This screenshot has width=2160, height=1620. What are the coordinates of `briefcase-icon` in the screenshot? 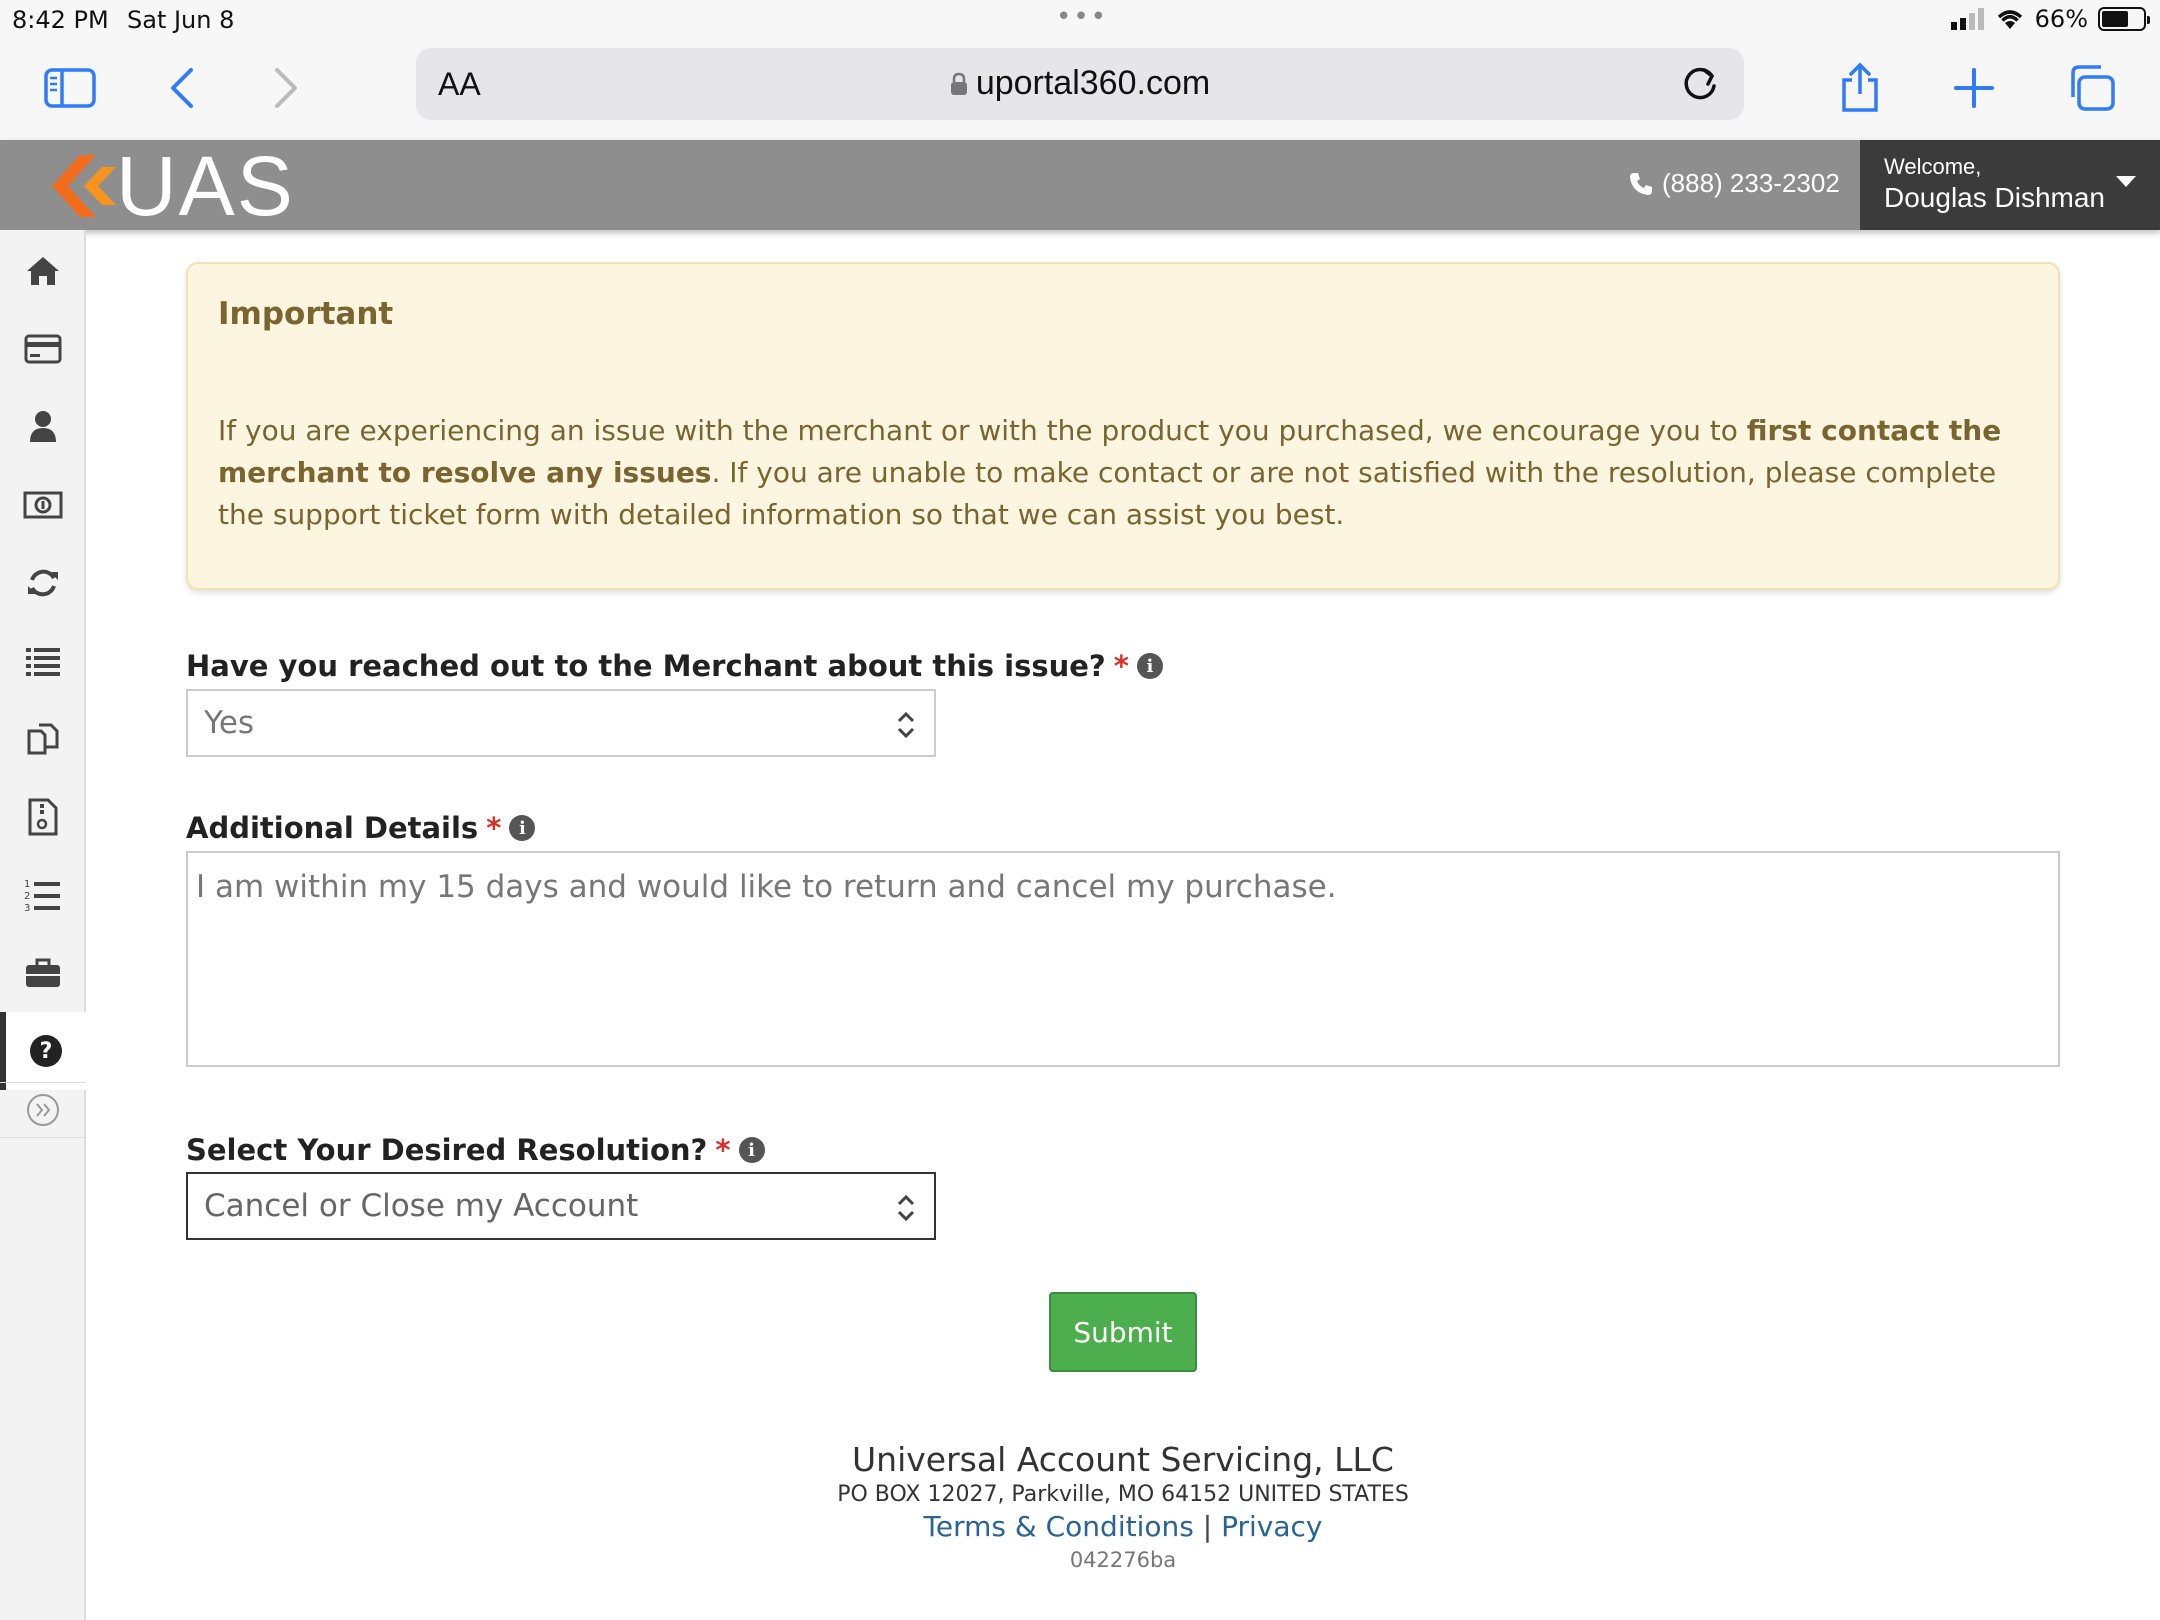 It's located at (43, 972).